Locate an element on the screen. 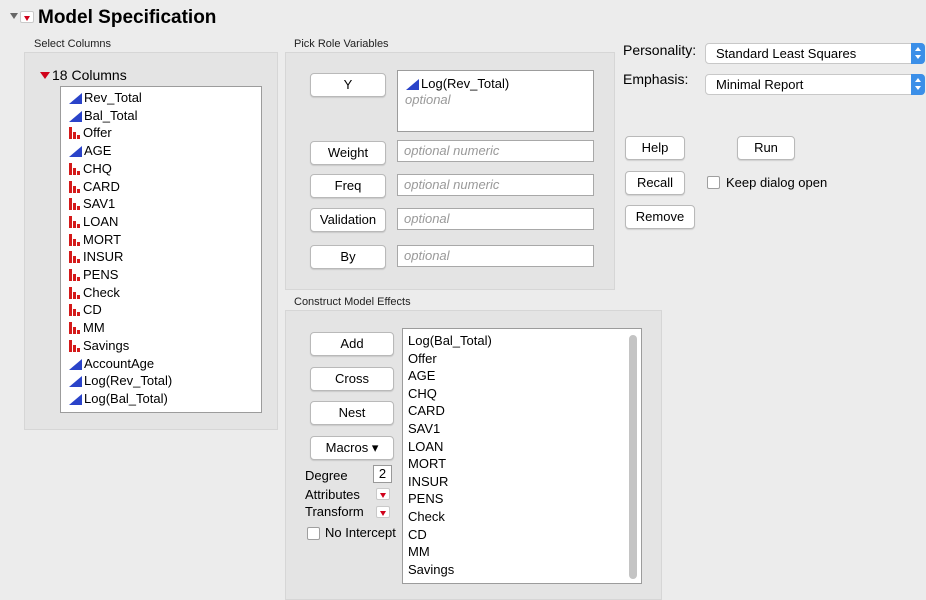  no-intercept-checkbox is located at coordinates (313, 533).